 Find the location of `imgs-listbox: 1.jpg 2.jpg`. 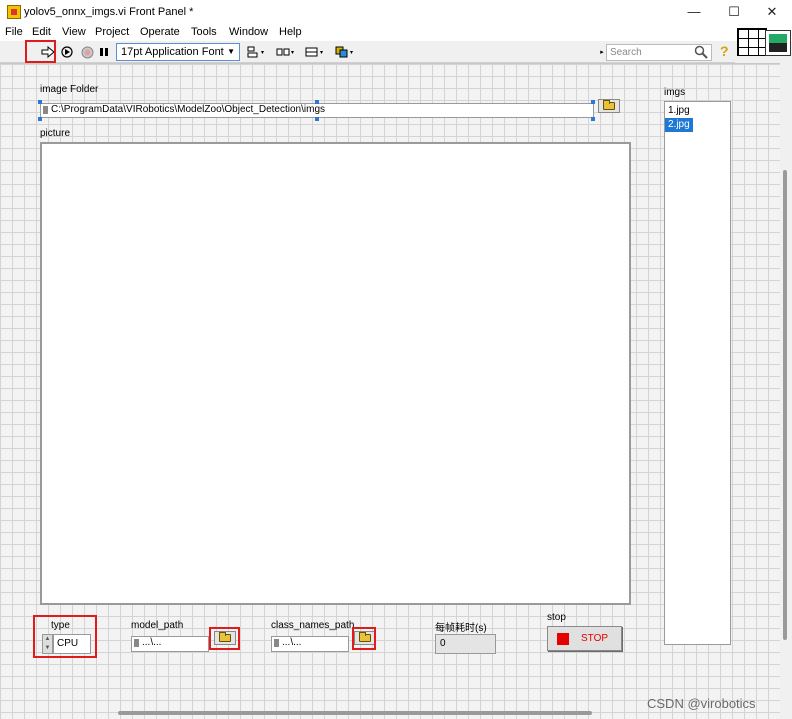

imgs-listbox: 1.jpg 2.jpg is located at coordinates (697, 373).